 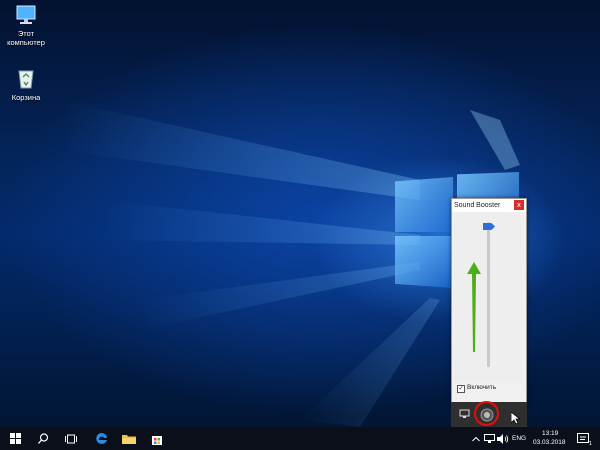 I want to click on store-button, so click(x=157, y=438).